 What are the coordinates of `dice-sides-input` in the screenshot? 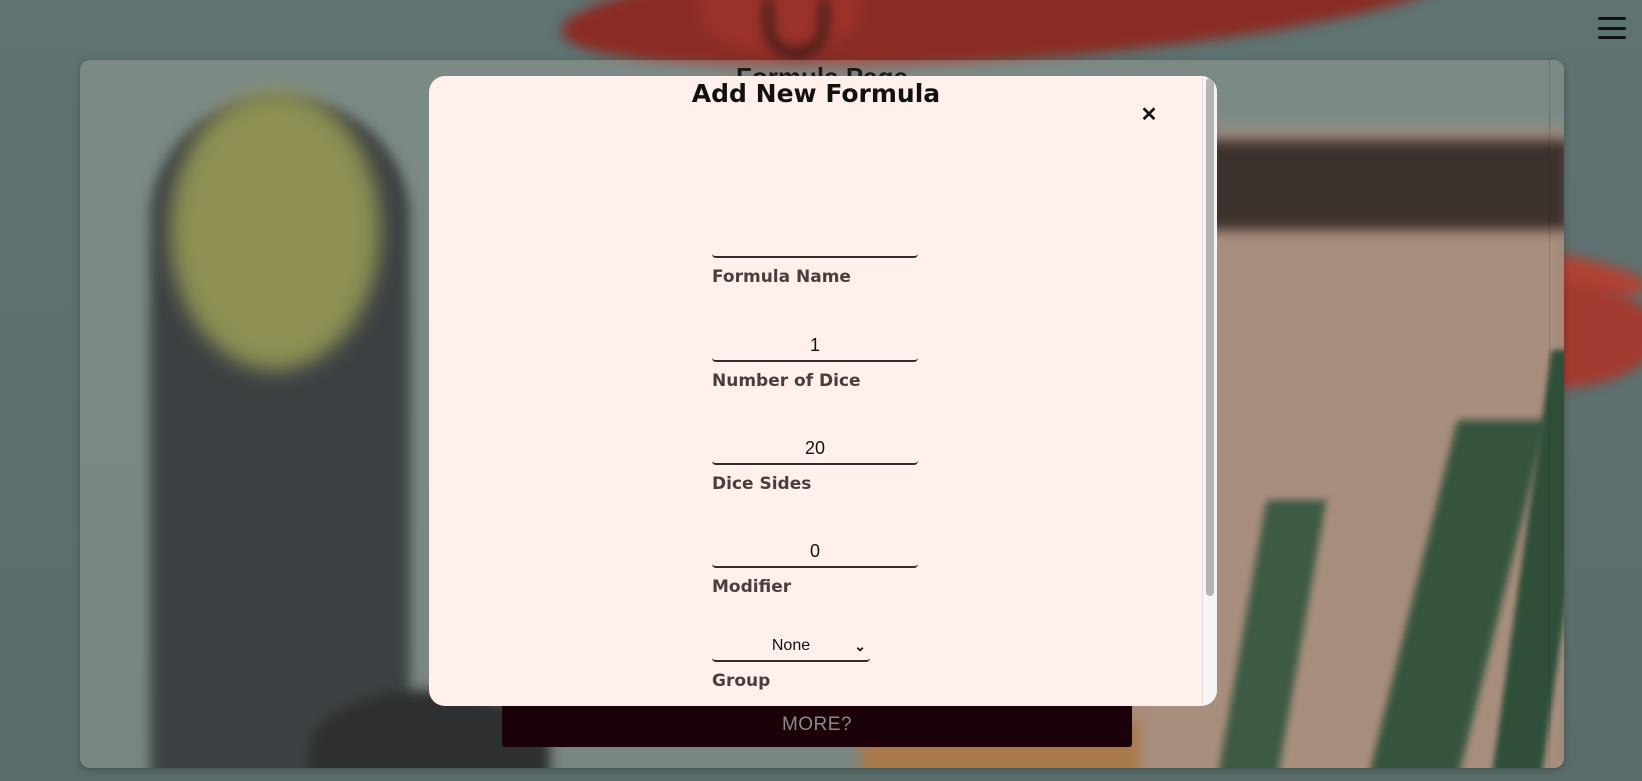 It's located at (815, 449).